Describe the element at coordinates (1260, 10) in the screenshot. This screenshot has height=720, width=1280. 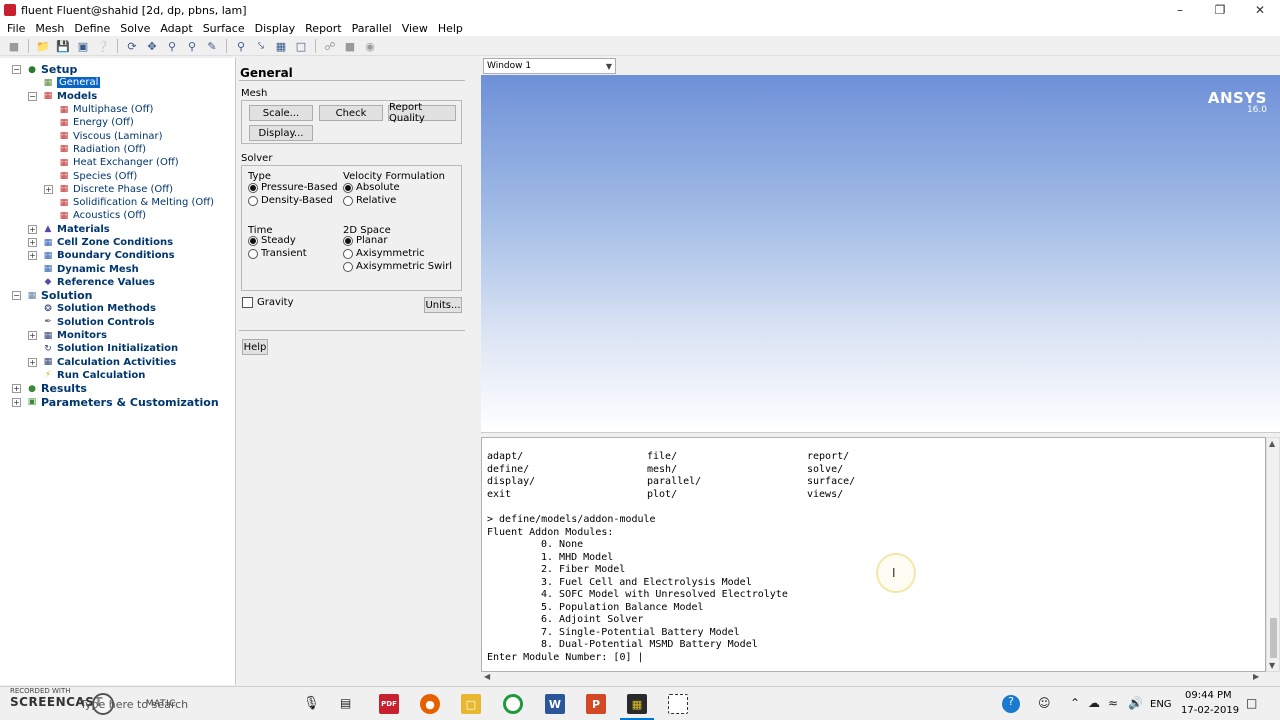
I see `close-icon: ✕` at that location.